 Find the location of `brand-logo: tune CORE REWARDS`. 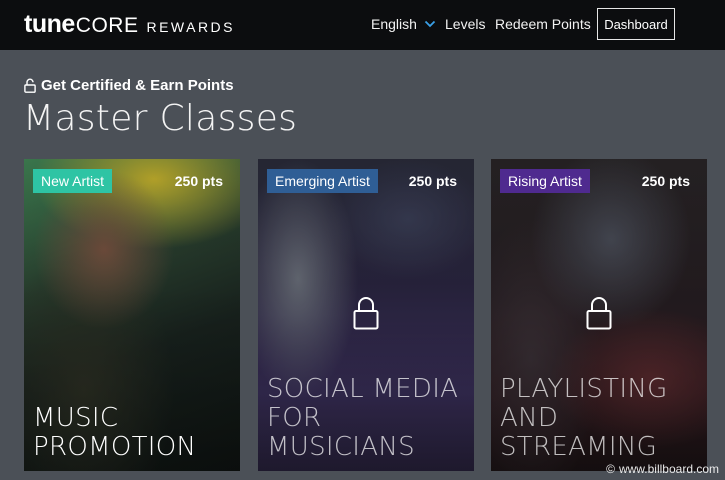

brand-logo: tune CORE REWARDS is located at coordinates (129, 24).